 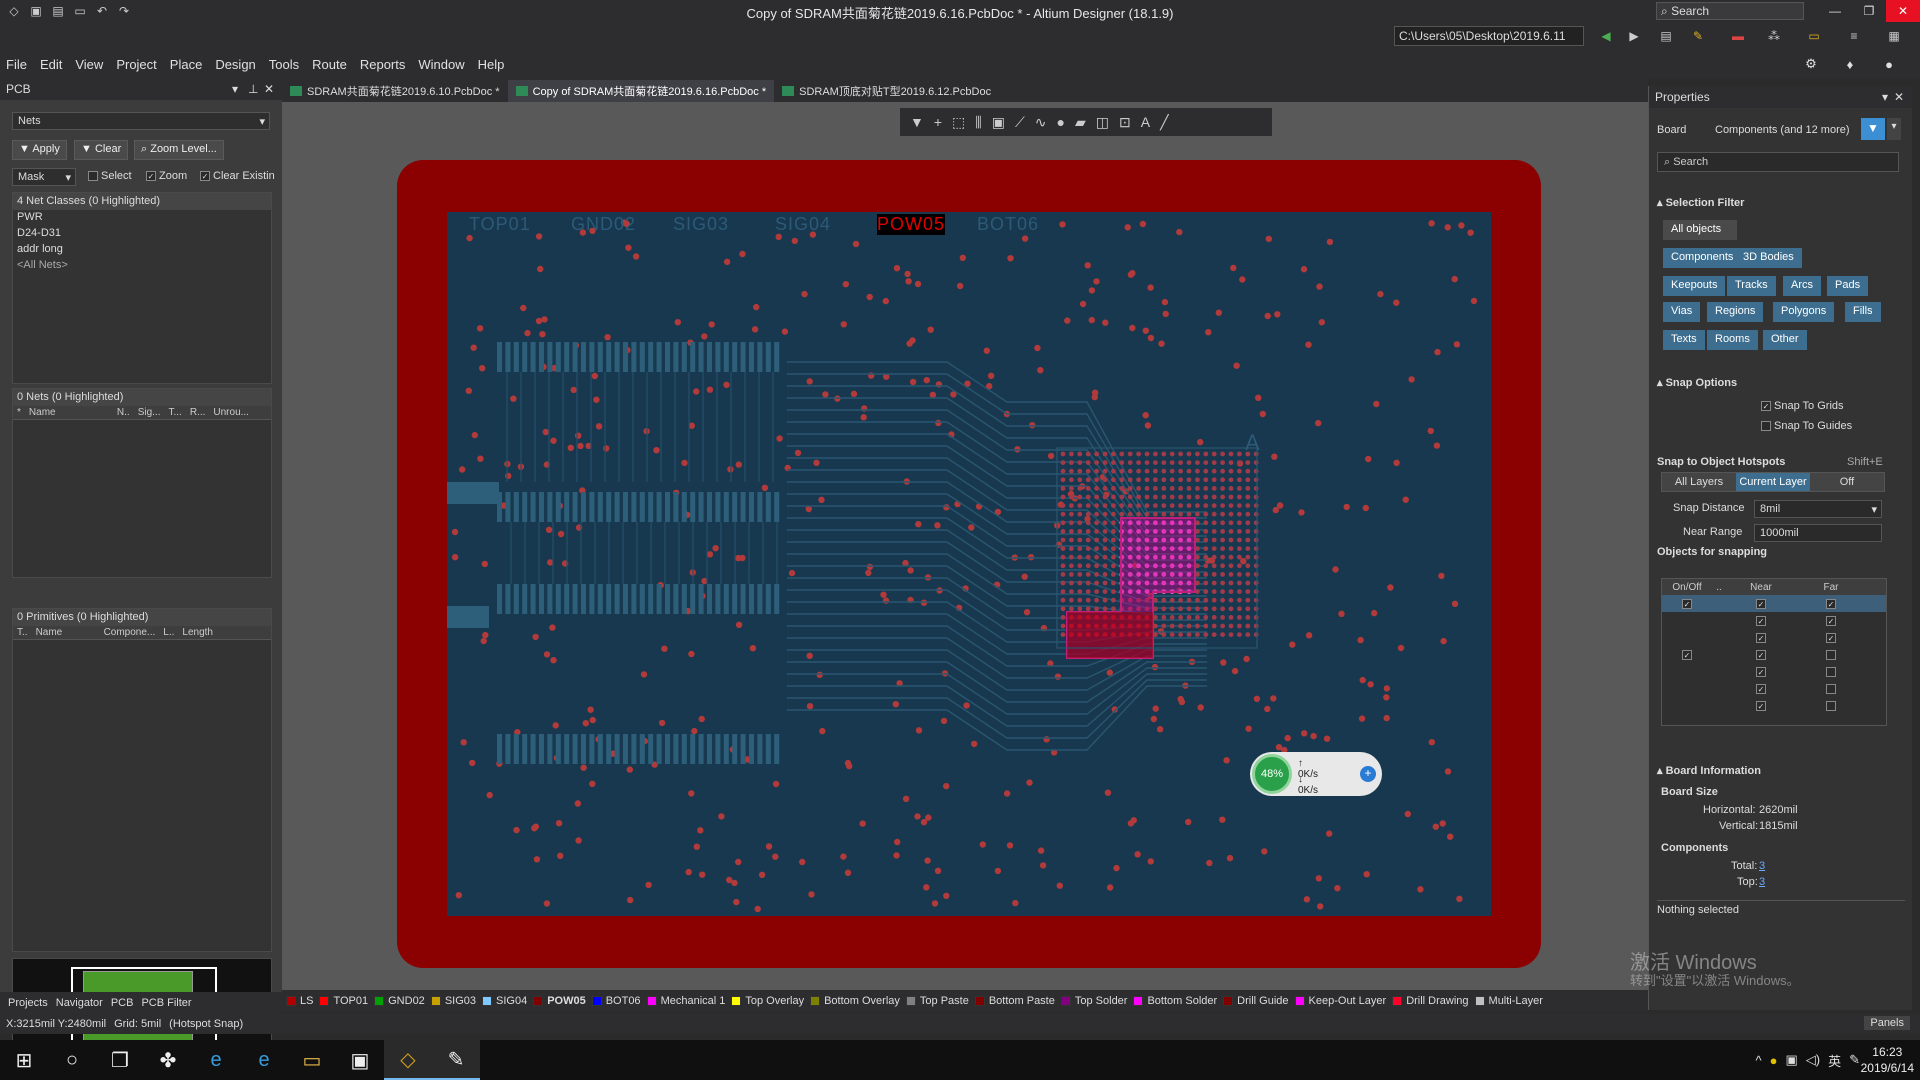 What do you see at coordinates (1889, 64) in the screenshot?
I see `user-icon: ●` at bounding box center [1889, 64].